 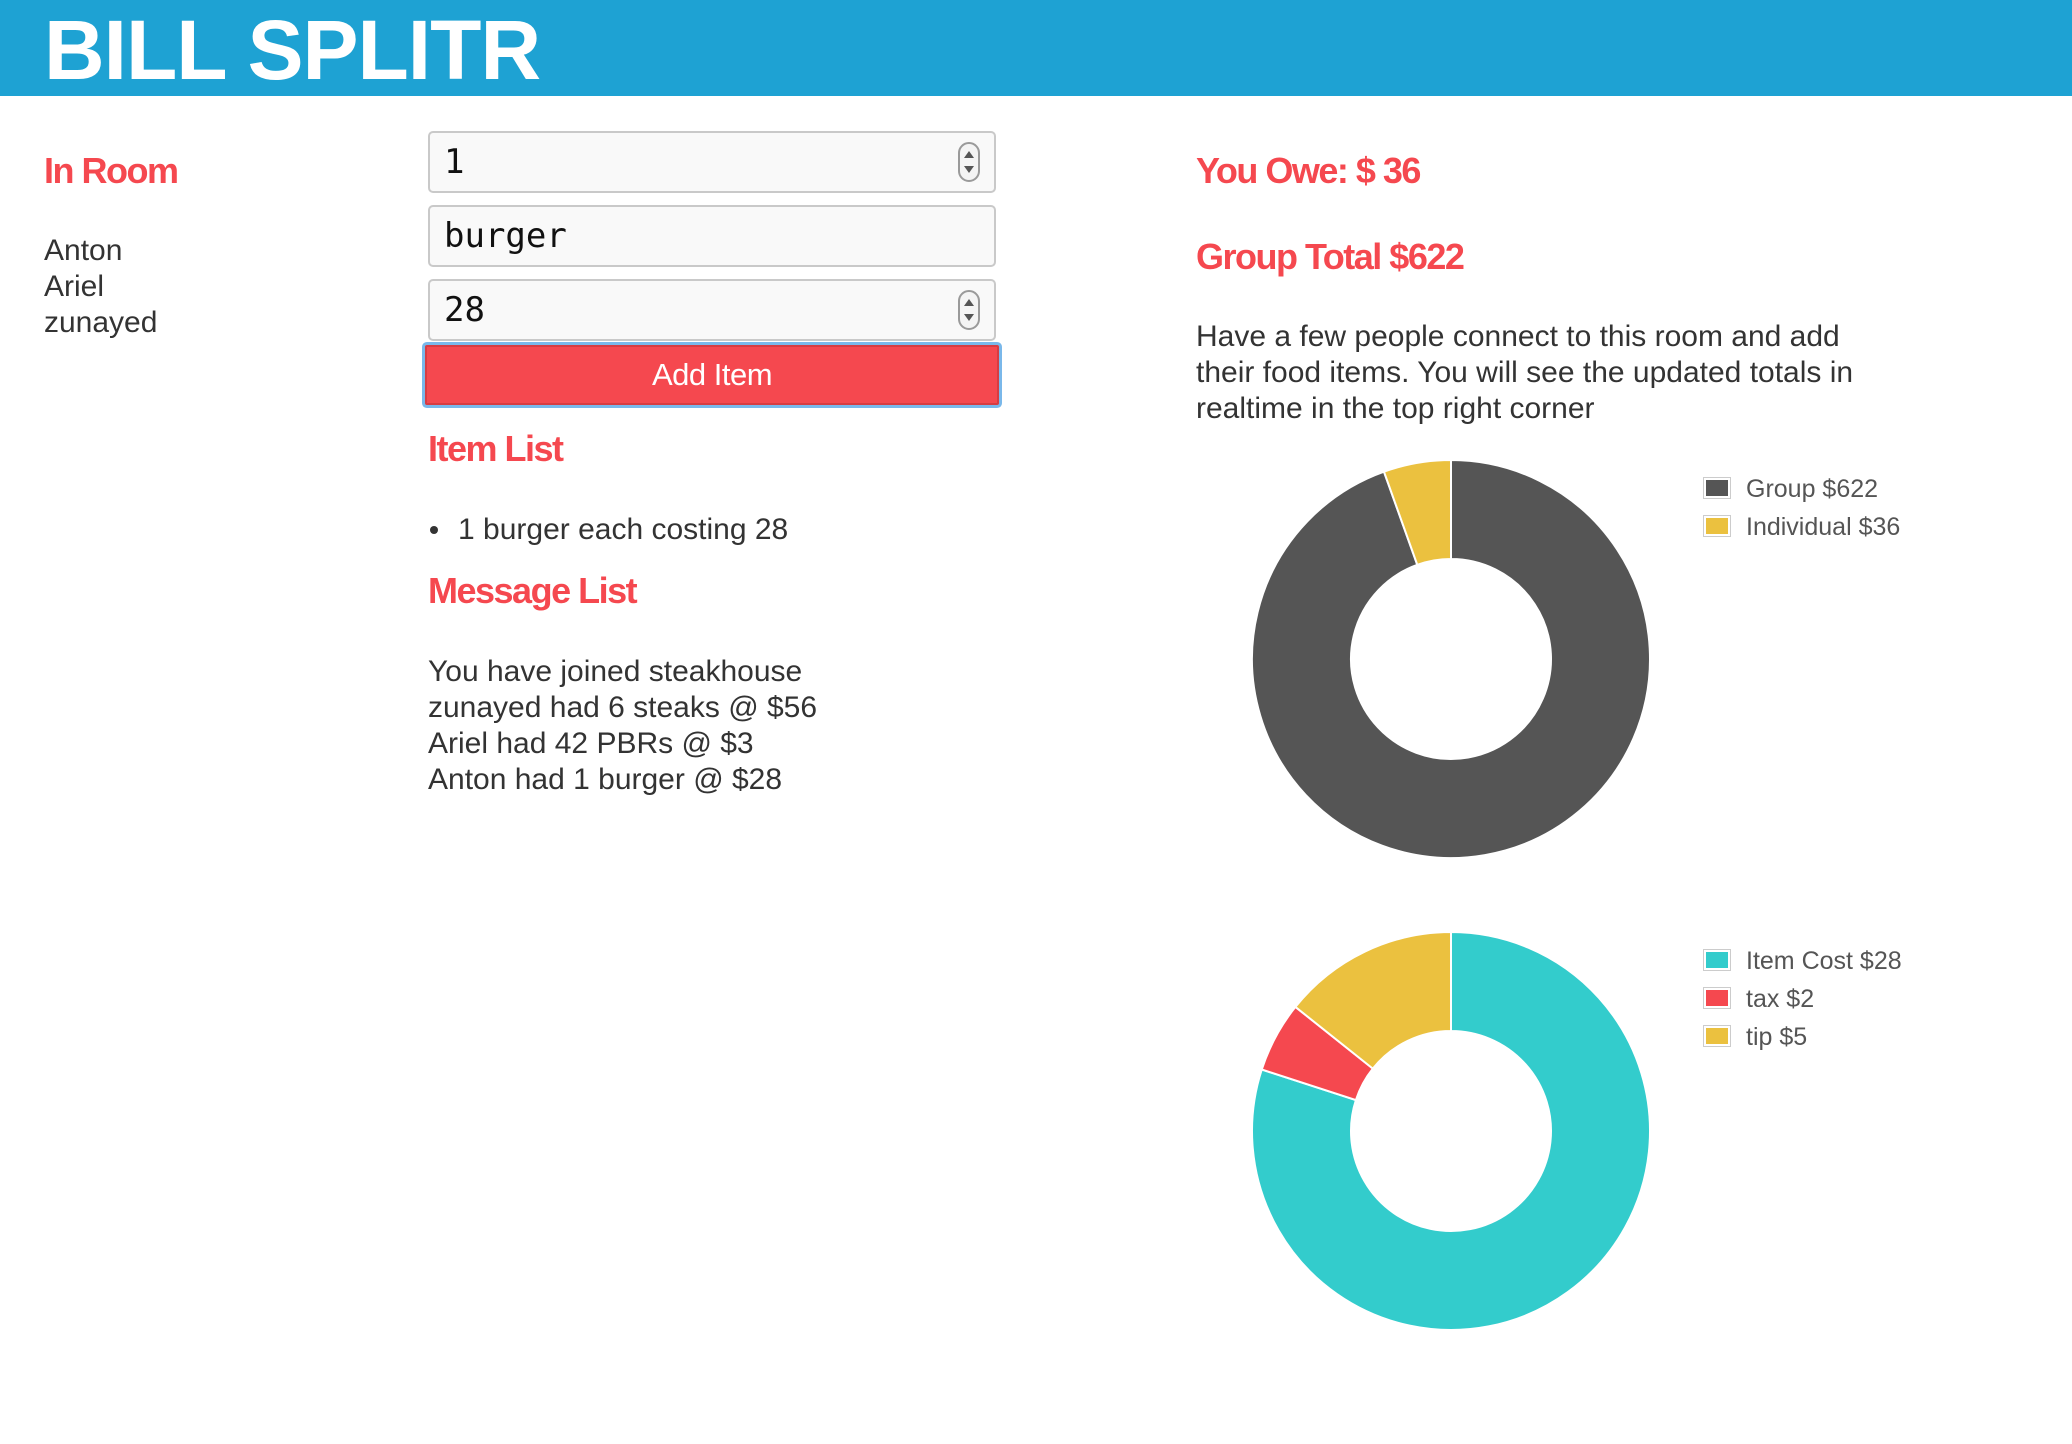 What do you see at coordinates (1036, 48) in the screenshot?
I see `top-bar: BILL SPLITR` at bounding box center [1036, 48].